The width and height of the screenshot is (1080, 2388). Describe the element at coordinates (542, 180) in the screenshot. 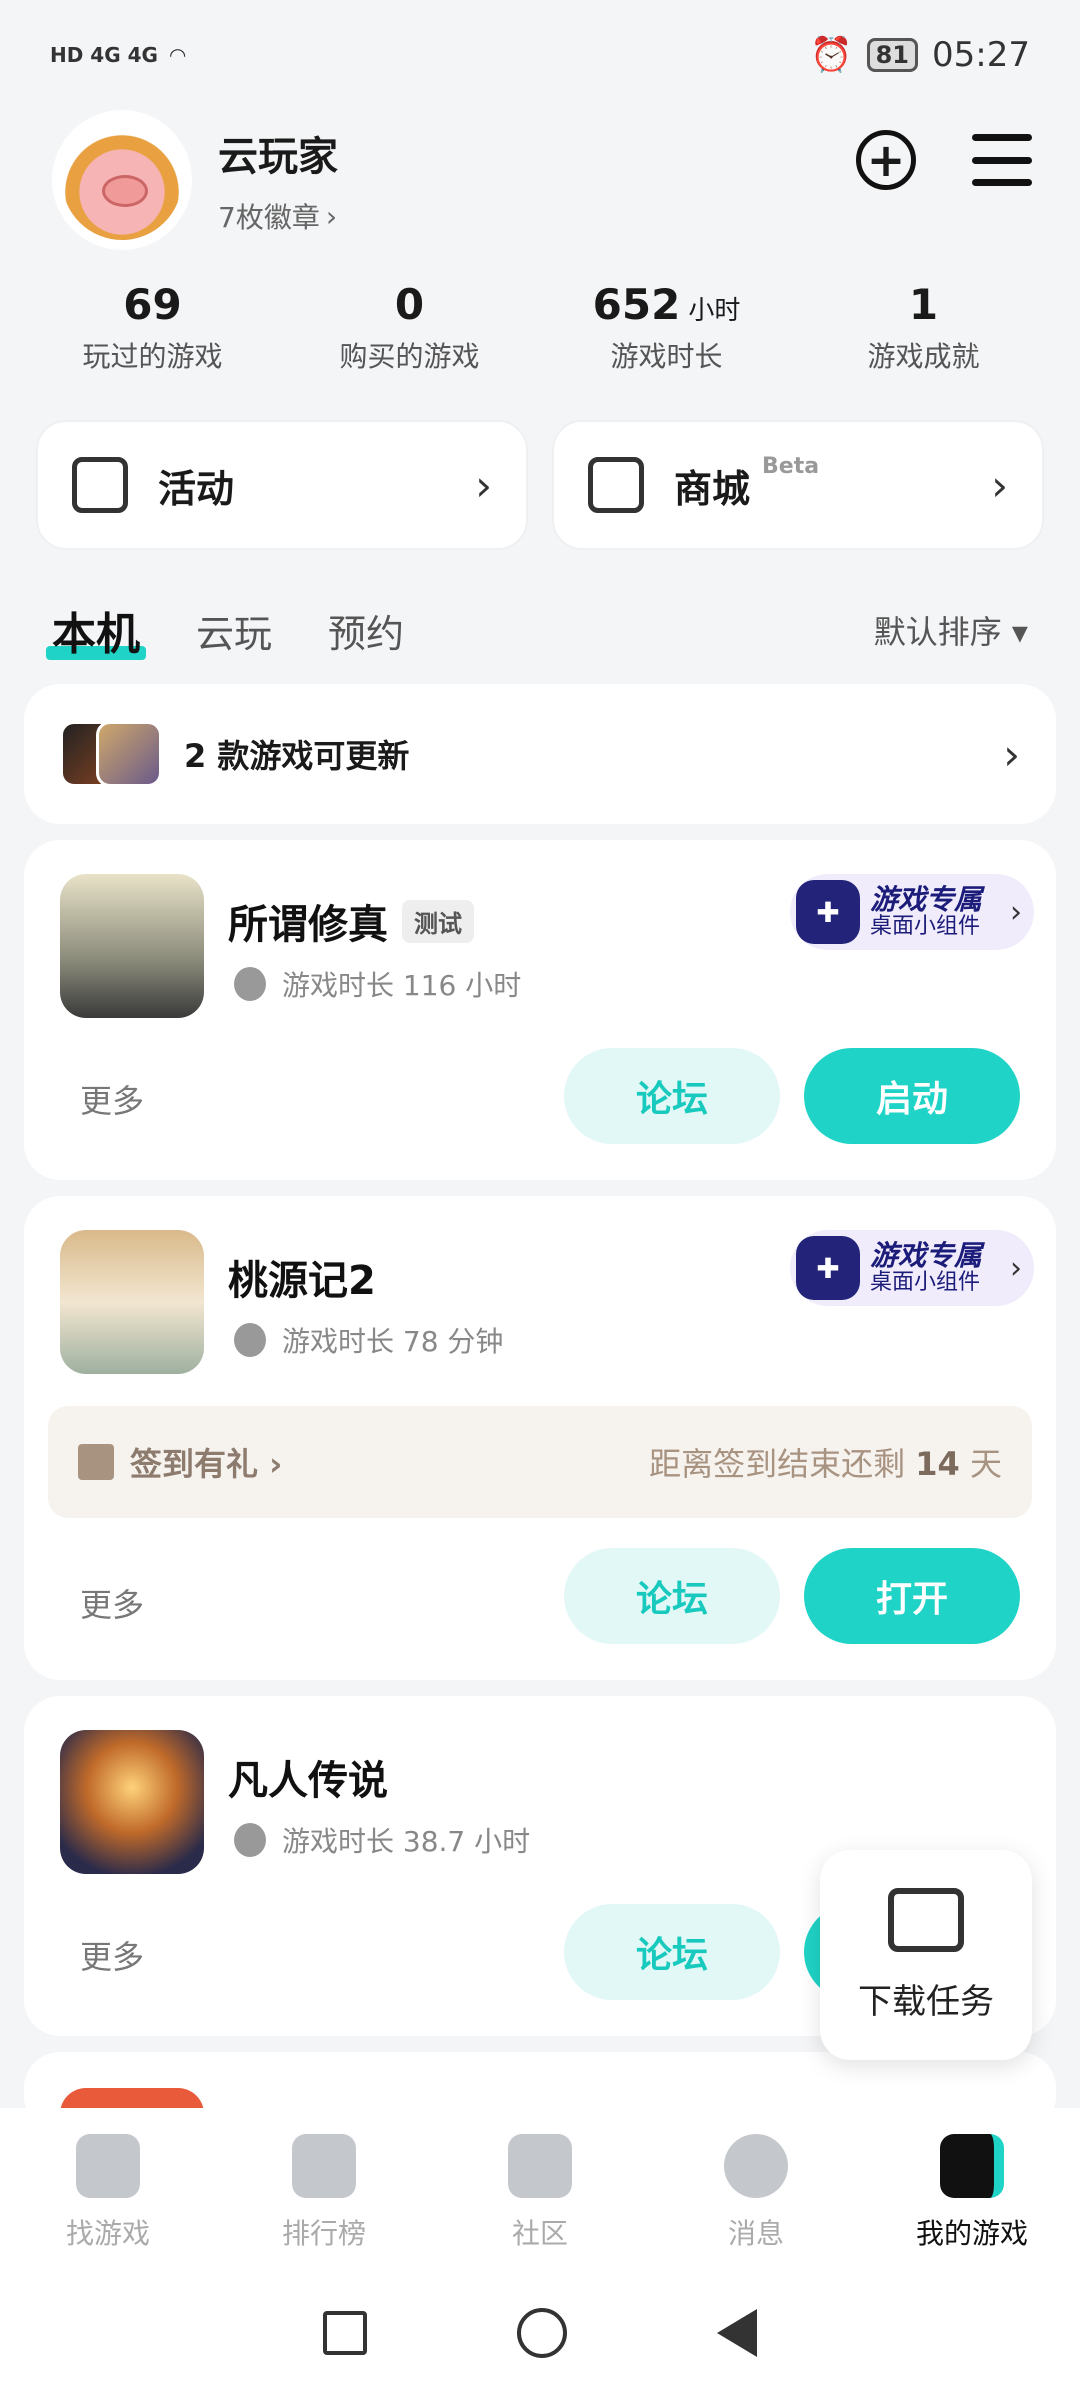

I see `profile-header: 云玩家 7枚徽章 › +` at that location.